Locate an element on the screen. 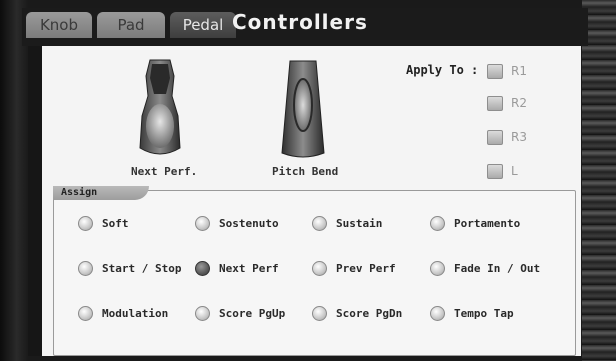 The width and height of the screenshot is (616, 361). apply-r3-label: R3 is located at coordinates (519, 137).